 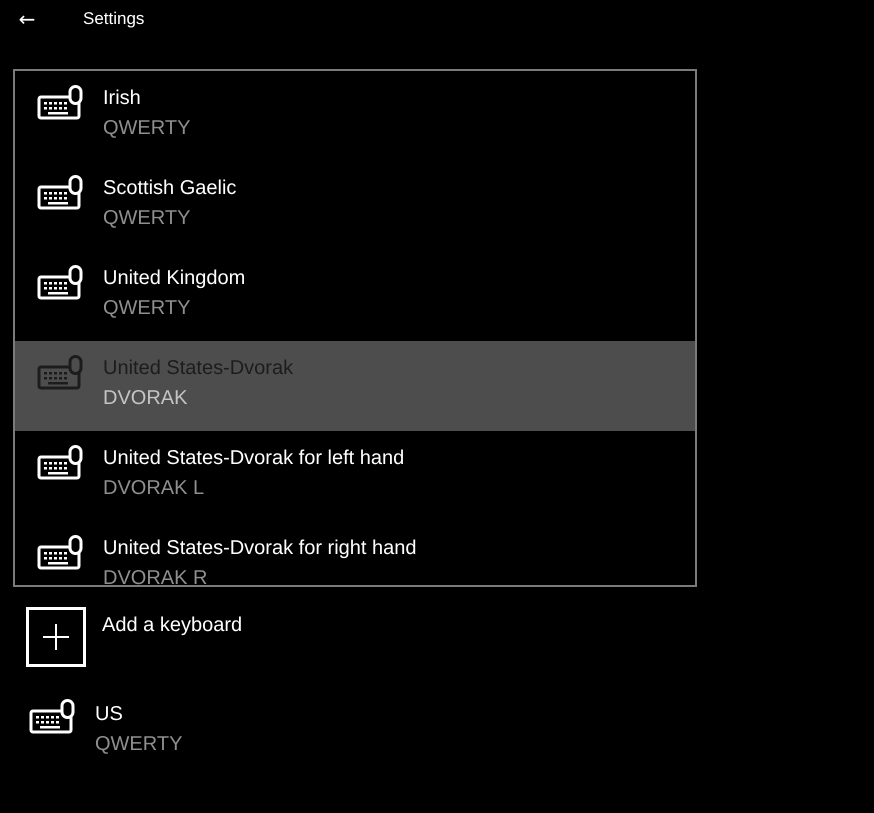 I want to click on keyboard-name: US, so click(x=109, y=714).